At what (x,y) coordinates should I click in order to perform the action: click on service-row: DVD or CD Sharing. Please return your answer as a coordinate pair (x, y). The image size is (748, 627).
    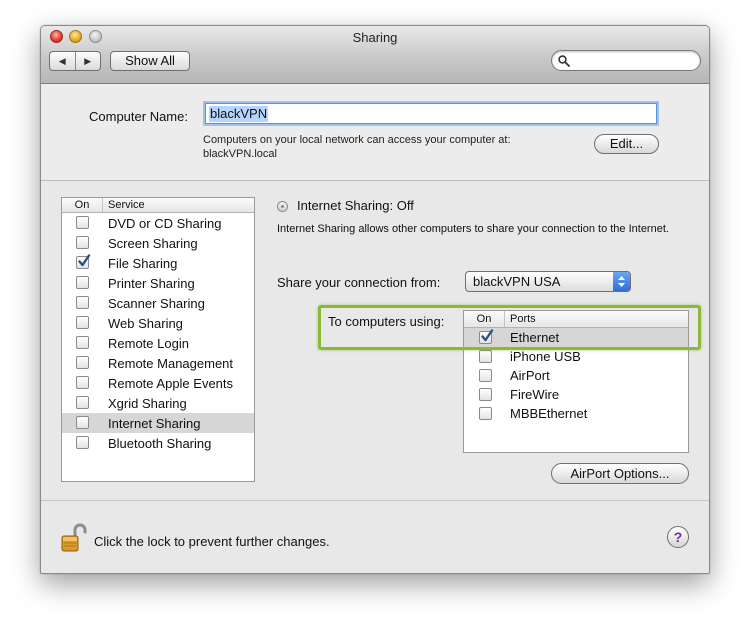
    Looking at the image, I should click on (158, 223).